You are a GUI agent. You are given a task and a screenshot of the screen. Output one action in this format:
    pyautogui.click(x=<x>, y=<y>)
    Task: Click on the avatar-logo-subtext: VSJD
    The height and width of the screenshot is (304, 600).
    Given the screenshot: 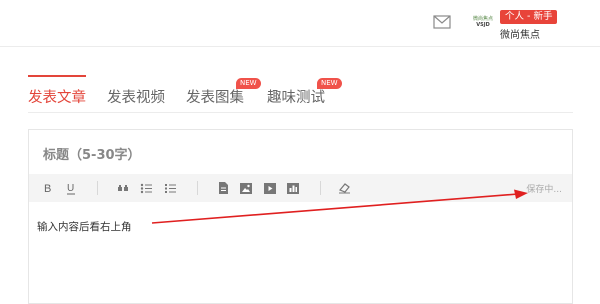 What is the action you would take?
    pyautogui.click(x=483, y=25)
    